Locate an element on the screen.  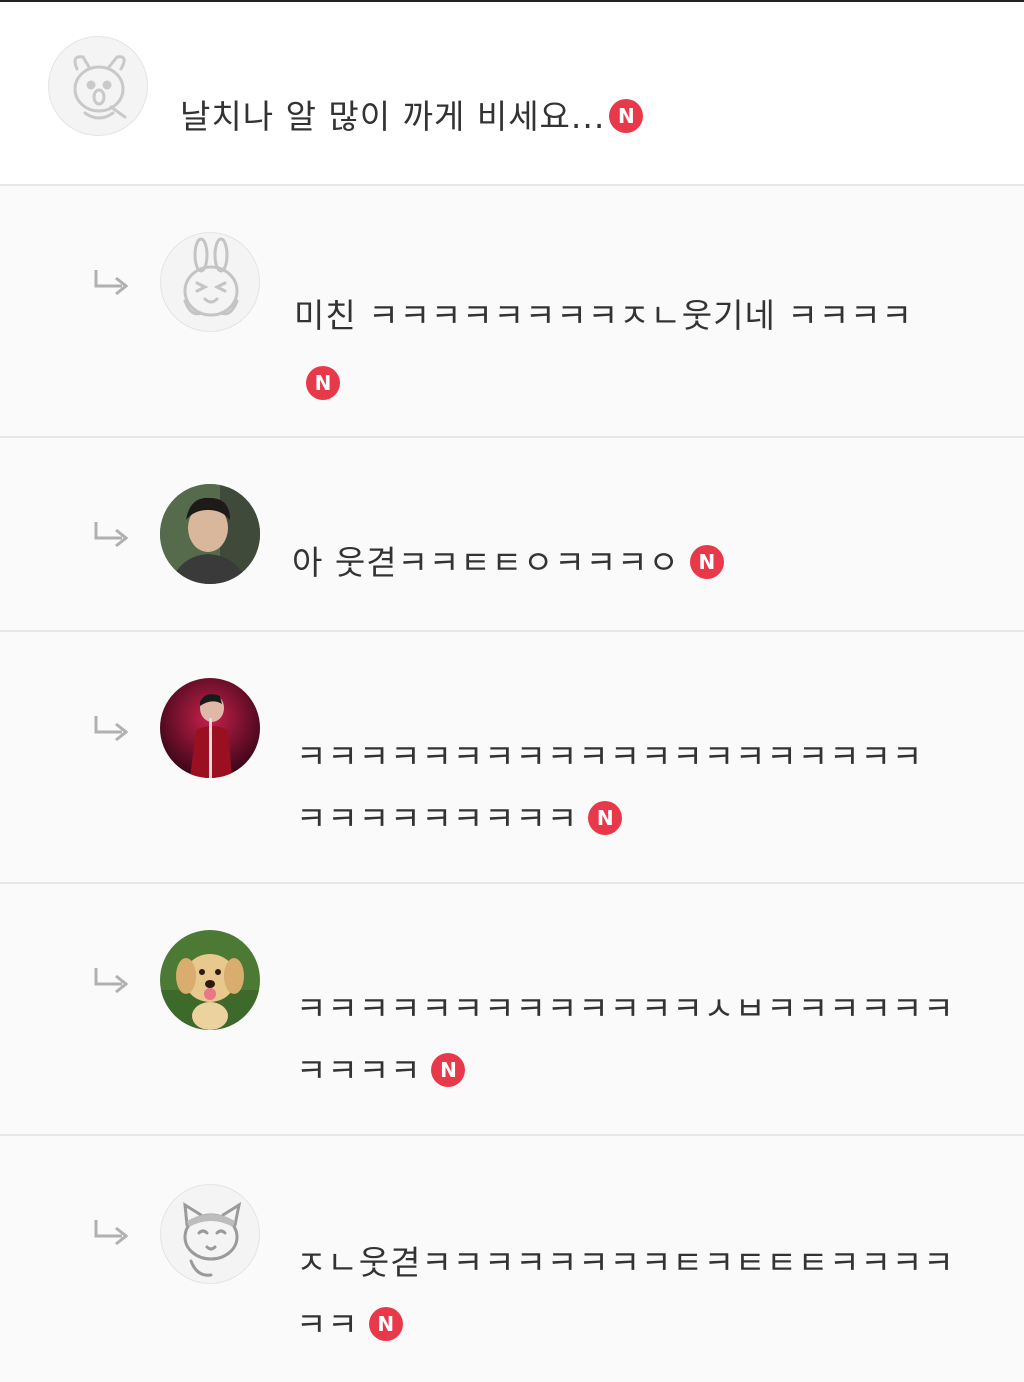
comment-text-line: ㅈㄴ웃겯ㅋㅋㅋㅋㅋㅋㅋㅋㅌㅋㅌㅌㅌㅋㅋㅋㅋ ㅋㅋ N is located at coordinates (625, 1294).